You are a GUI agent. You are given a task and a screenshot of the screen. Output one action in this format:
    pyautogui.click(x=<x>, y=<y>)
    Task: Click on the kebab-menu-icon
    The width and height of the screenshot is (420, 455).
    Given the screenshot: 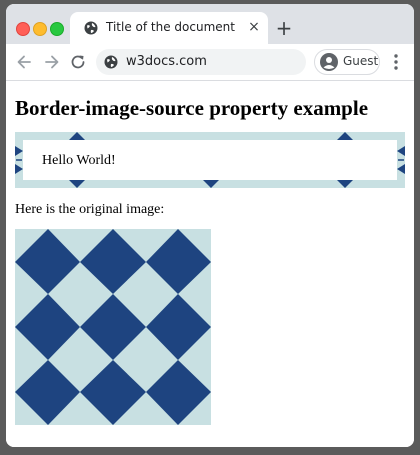 What is the action you would take?
    pyautogui.click(x=396, y=62)
    